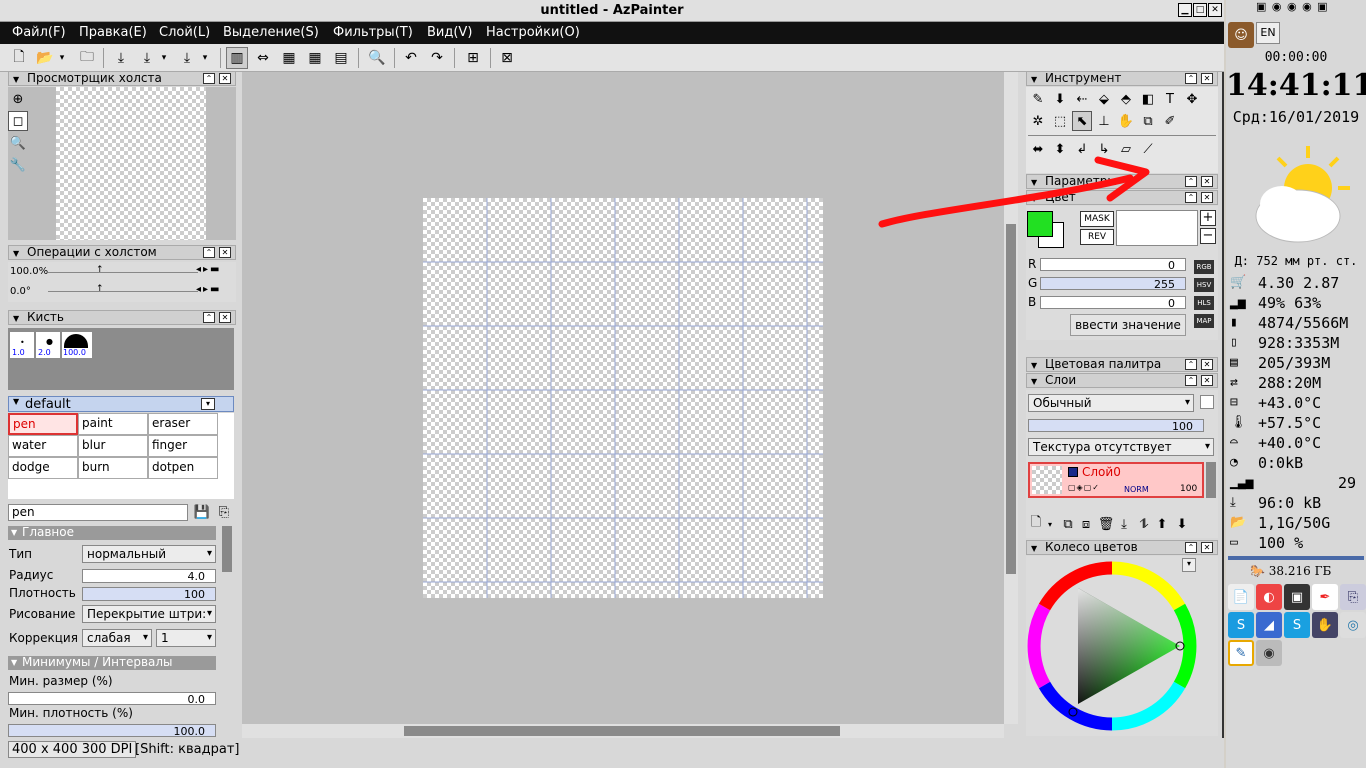 This screenshot has width=1366, height=768. I want to click on app-film-icon: ▣, so click(1297, 597).